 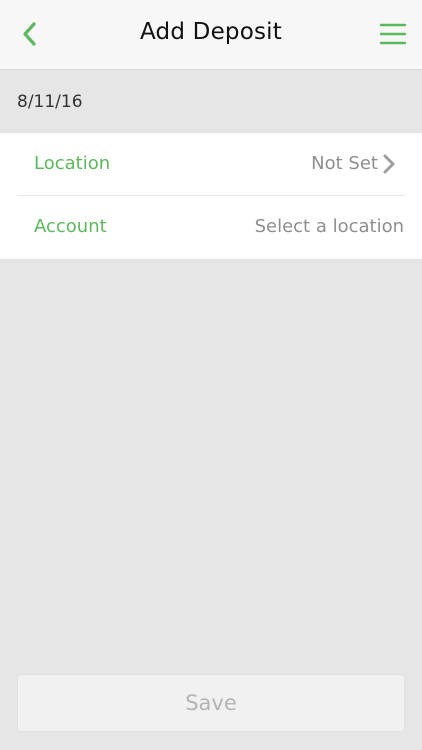 I want to click on back-button, so click(x=32, y=34).